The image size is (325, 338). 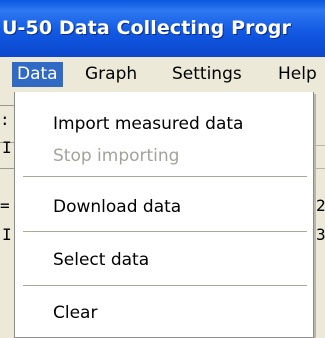 I want to click on menu-data: Data, so click(x=37, y=74).